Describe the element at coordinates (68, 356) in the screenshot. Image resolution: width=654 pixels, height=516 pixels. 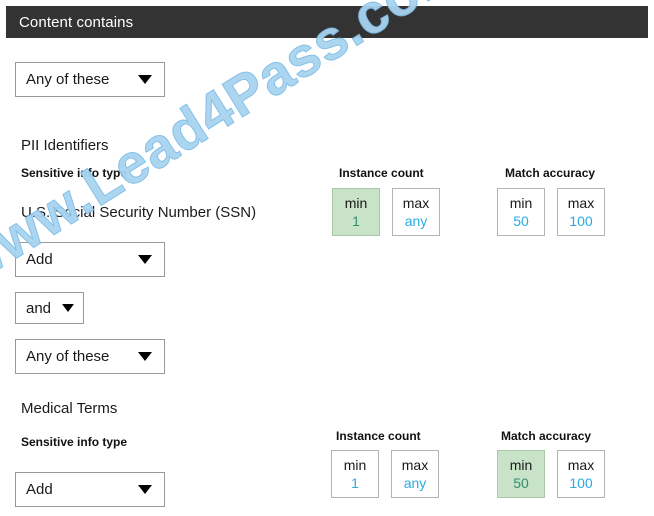
I see `condition-operator-label-second: Any of these` at that location.